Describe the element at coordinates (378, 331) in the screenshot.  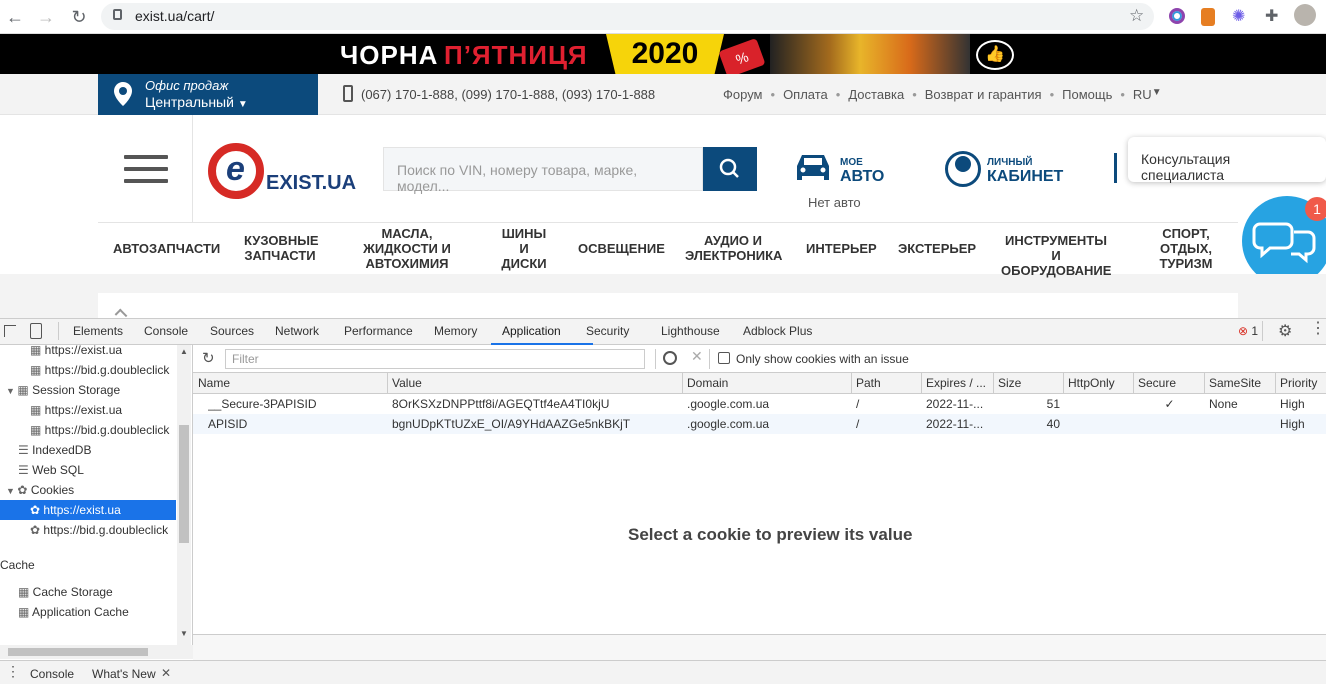
I see `devtools-tab: Performance` at that location.